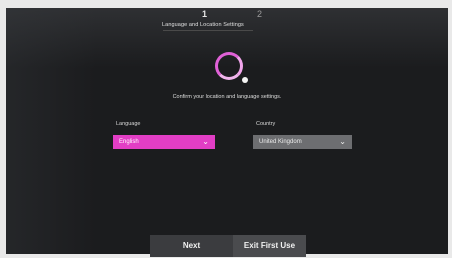 The width and height of the screenshot is (452, 258). Describe the element at coordinates (260, 14) in the screenshot. I see `step-2-number: 2` at that location.